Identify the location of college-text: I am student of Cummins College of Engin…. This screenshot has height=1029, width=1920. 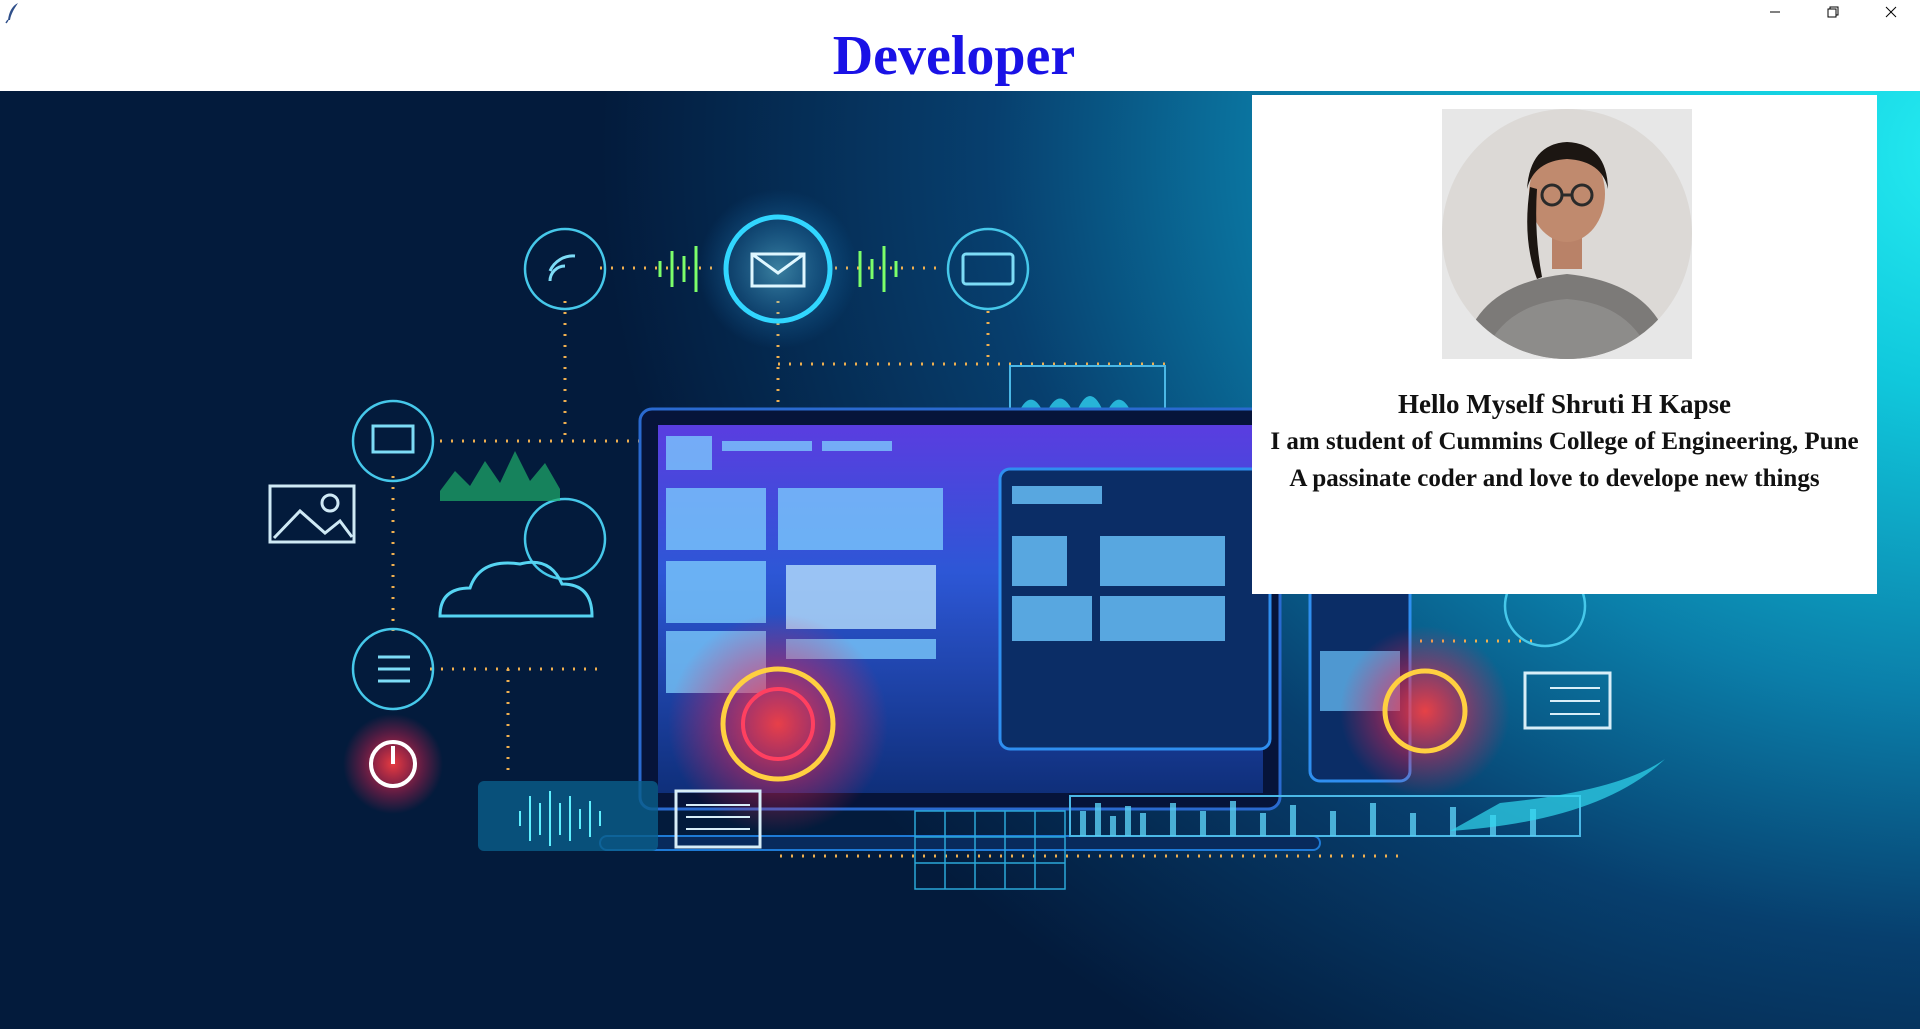
(1564, 441).